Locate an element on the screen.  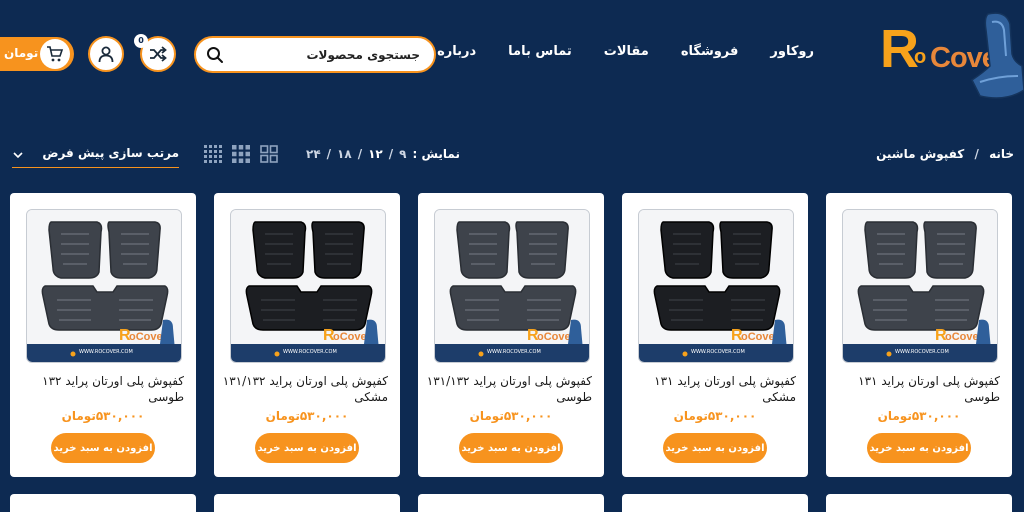
rocover-logo: R o Cover is located at coordinates (949, 54).